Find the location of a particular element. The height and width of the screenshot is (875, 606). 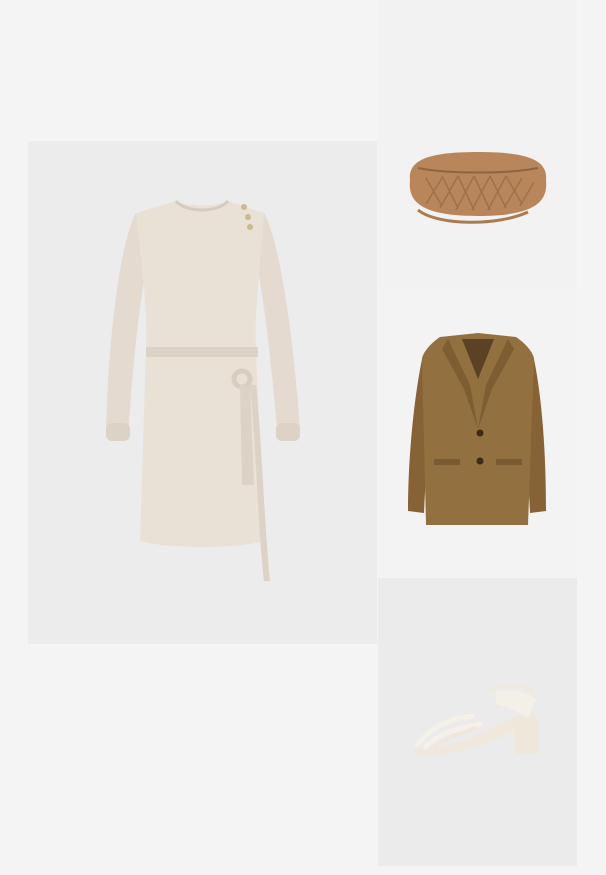

knit-dress-icon is located at coordinates (203, 390).